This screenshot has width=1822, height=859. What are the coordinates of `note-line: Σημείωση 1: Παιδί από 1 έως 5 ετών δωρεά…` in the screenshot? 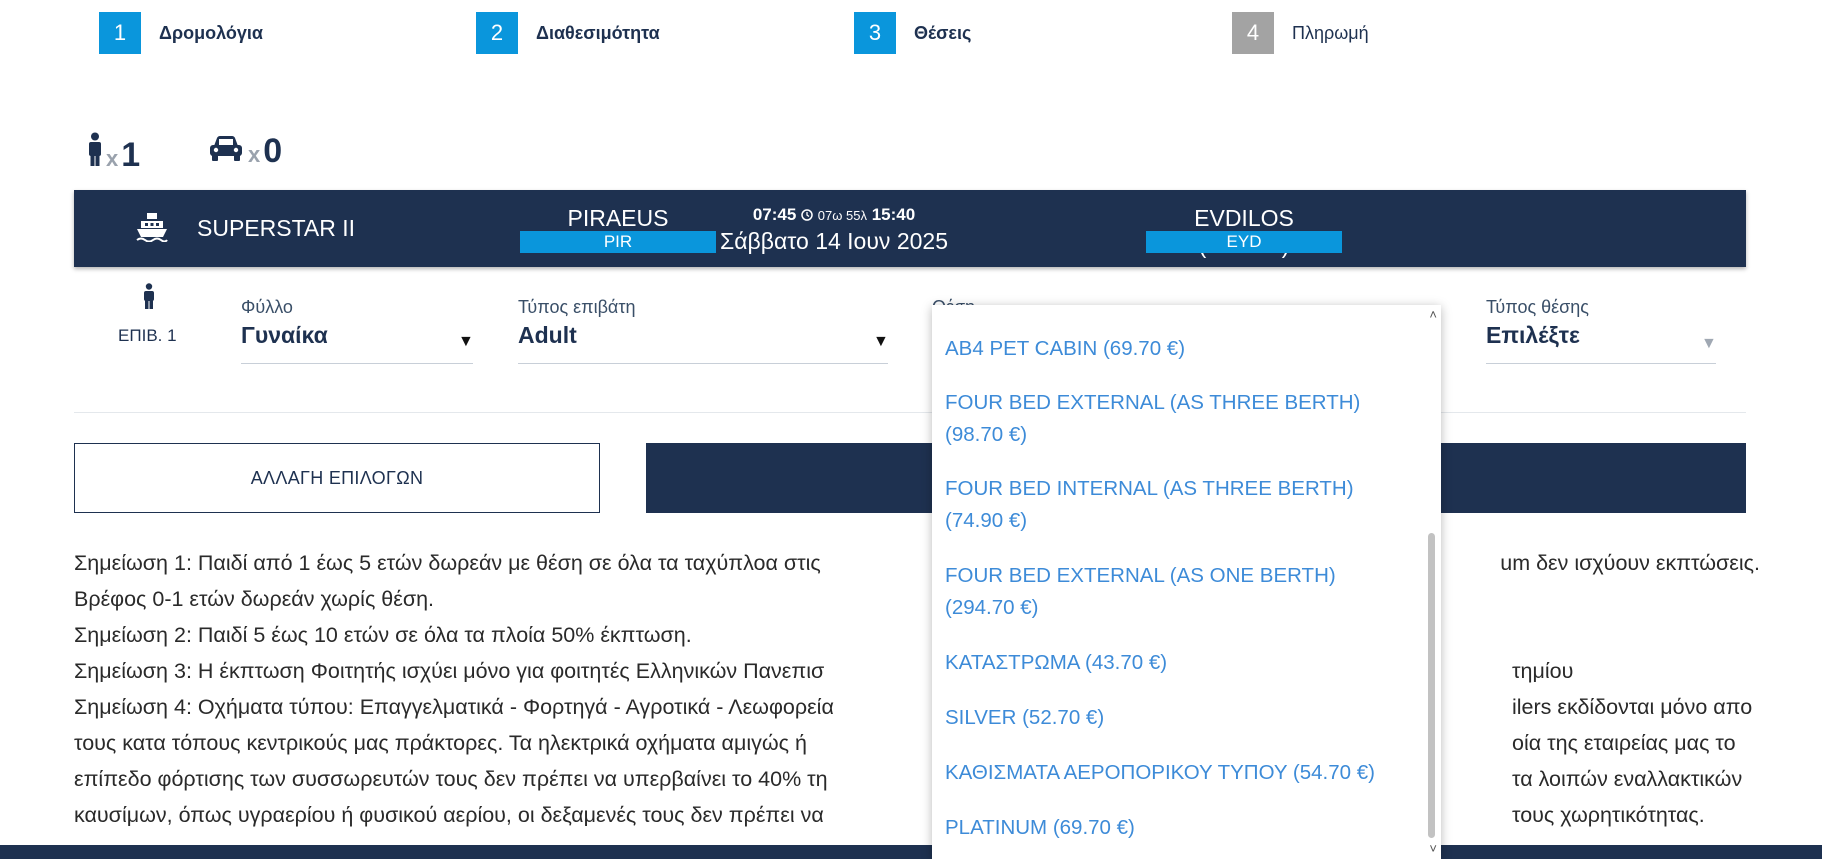 It's located at (447, 563).